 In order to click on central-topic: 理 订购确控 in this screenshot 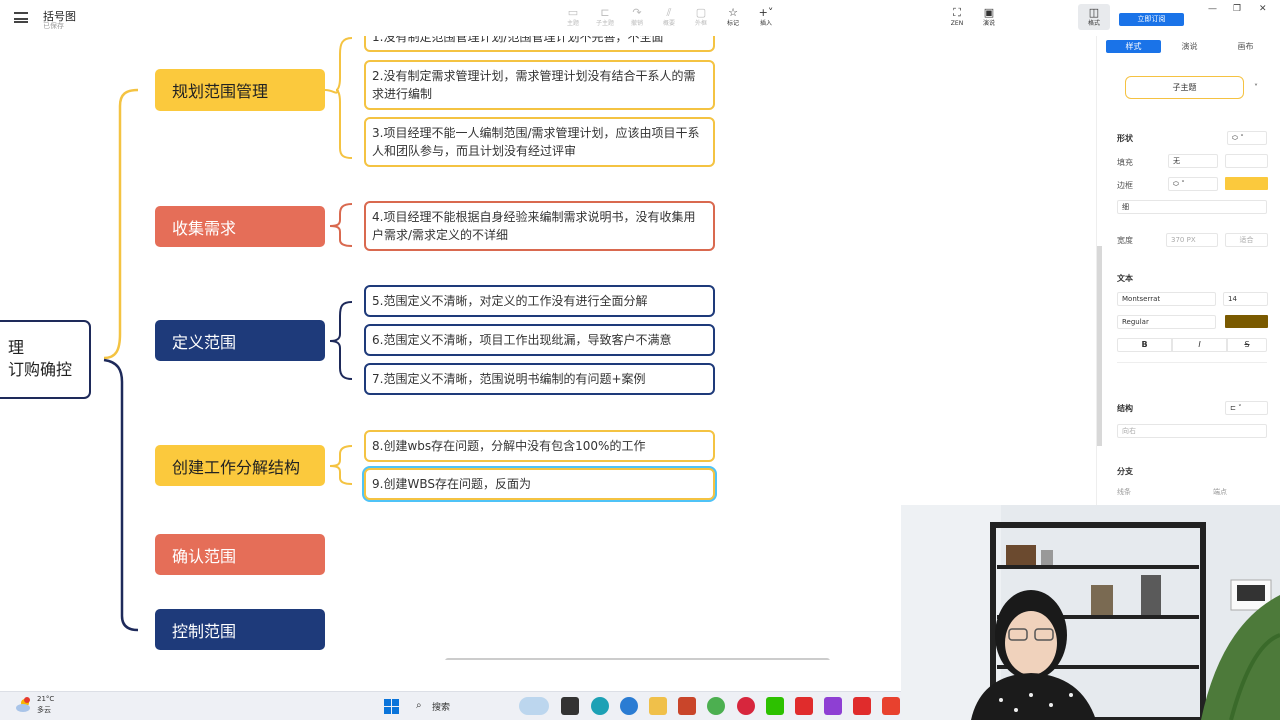, I will do `click(45, 359)`.